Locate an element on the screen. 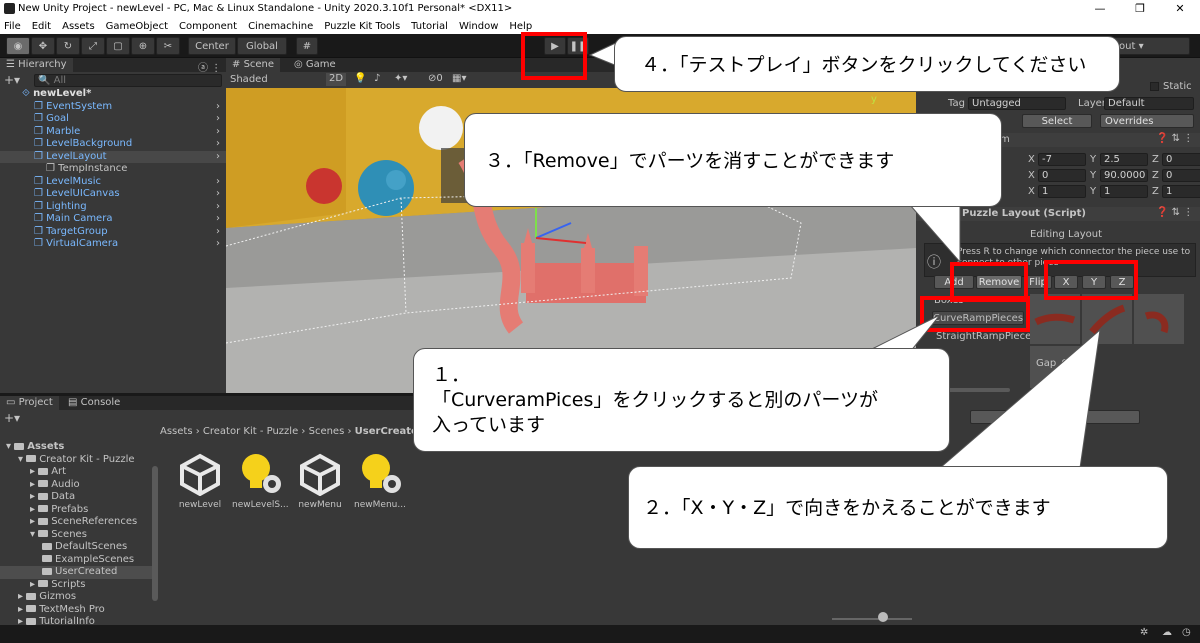 This screenshot has width=1200, height=643. callout-step3: ３．「Remove」でパーツを消すことができます is located at coordinates (733, 160).